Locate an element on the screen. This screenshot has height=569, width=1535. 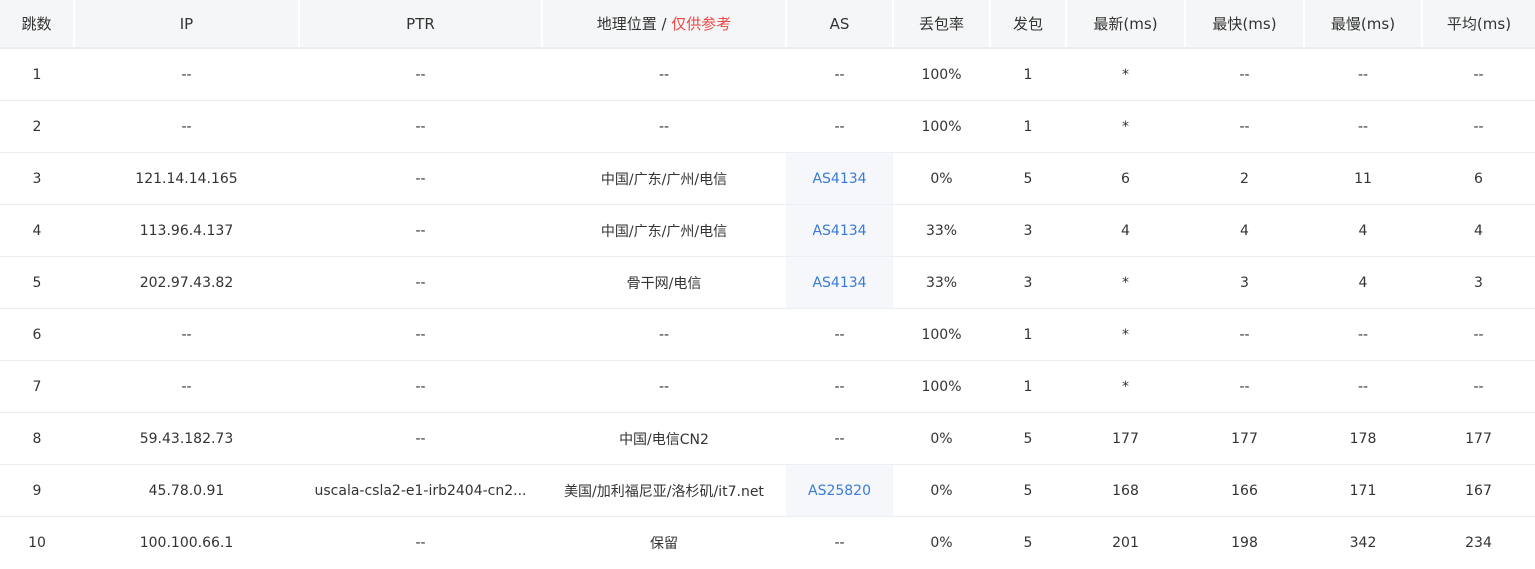
cell-worst: 178 is located at coordinates (1363, 438).